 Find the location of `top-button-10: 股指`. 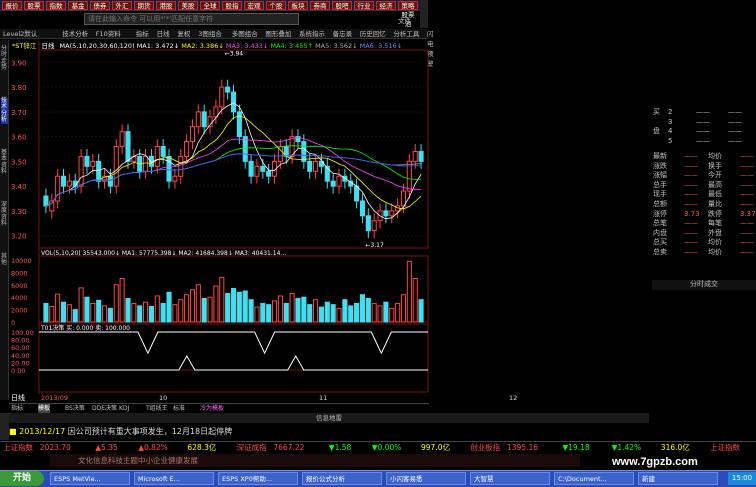

top-button-10: 股指 is located at coordinates (232, 5).